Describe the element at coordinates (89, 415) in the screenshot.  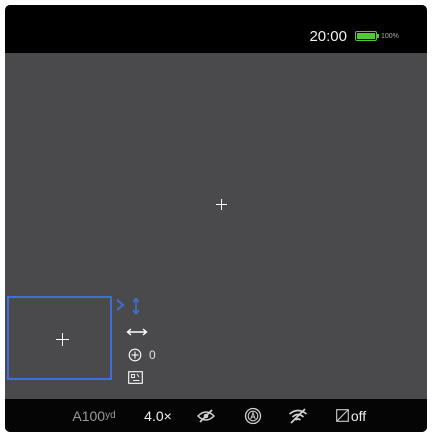
I see `distance-value: A100` at that location.